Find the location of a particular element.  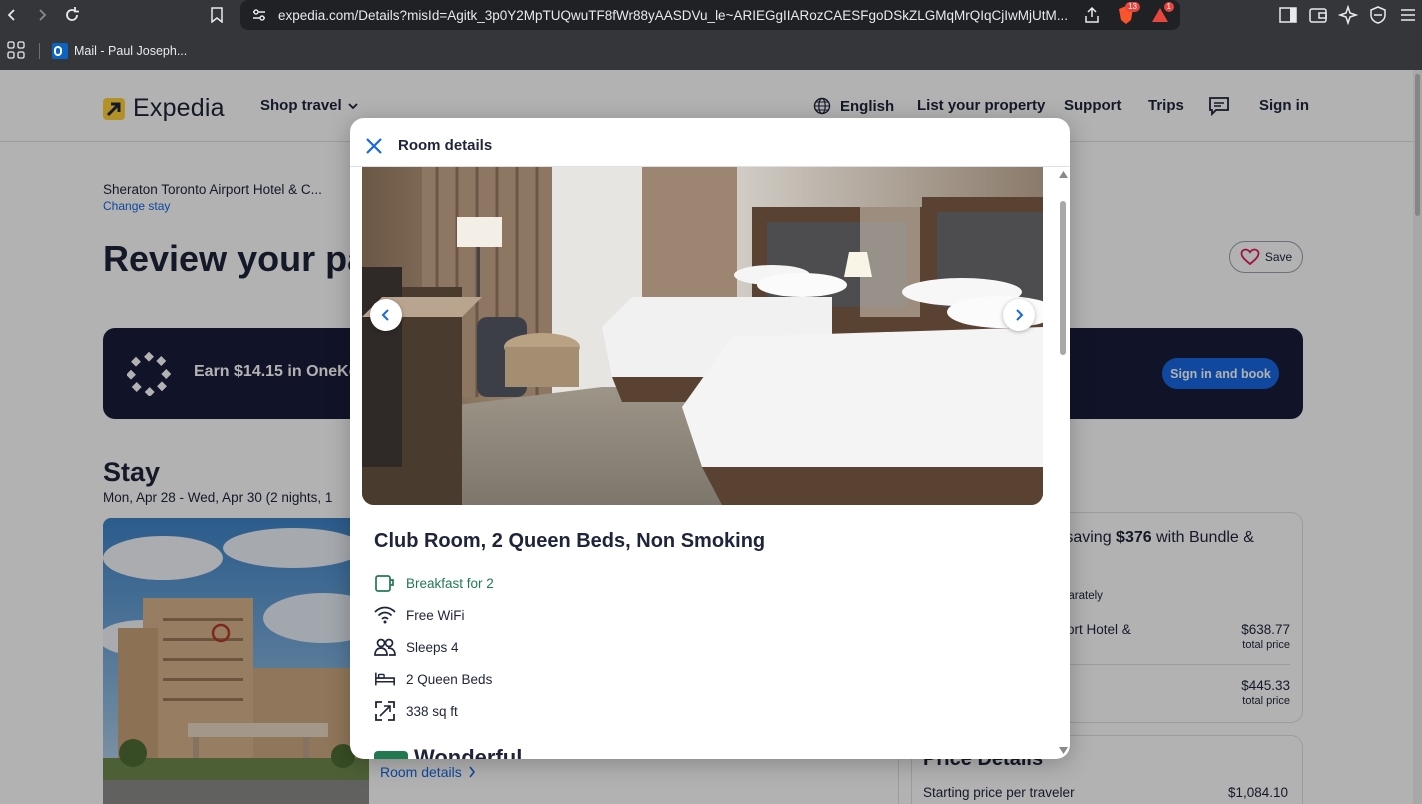

close-icon is located at coordinates (374, 146).